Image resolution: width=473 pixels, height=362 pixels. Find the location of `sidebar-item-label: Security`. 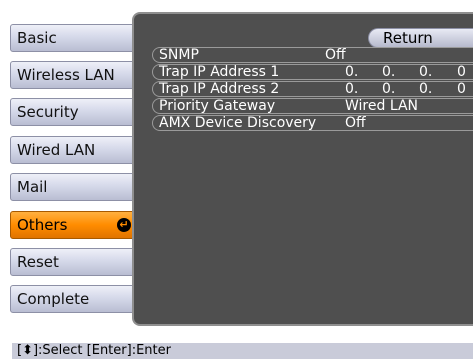

sidebar-item-label: Security is located at coordinates (48, 112).